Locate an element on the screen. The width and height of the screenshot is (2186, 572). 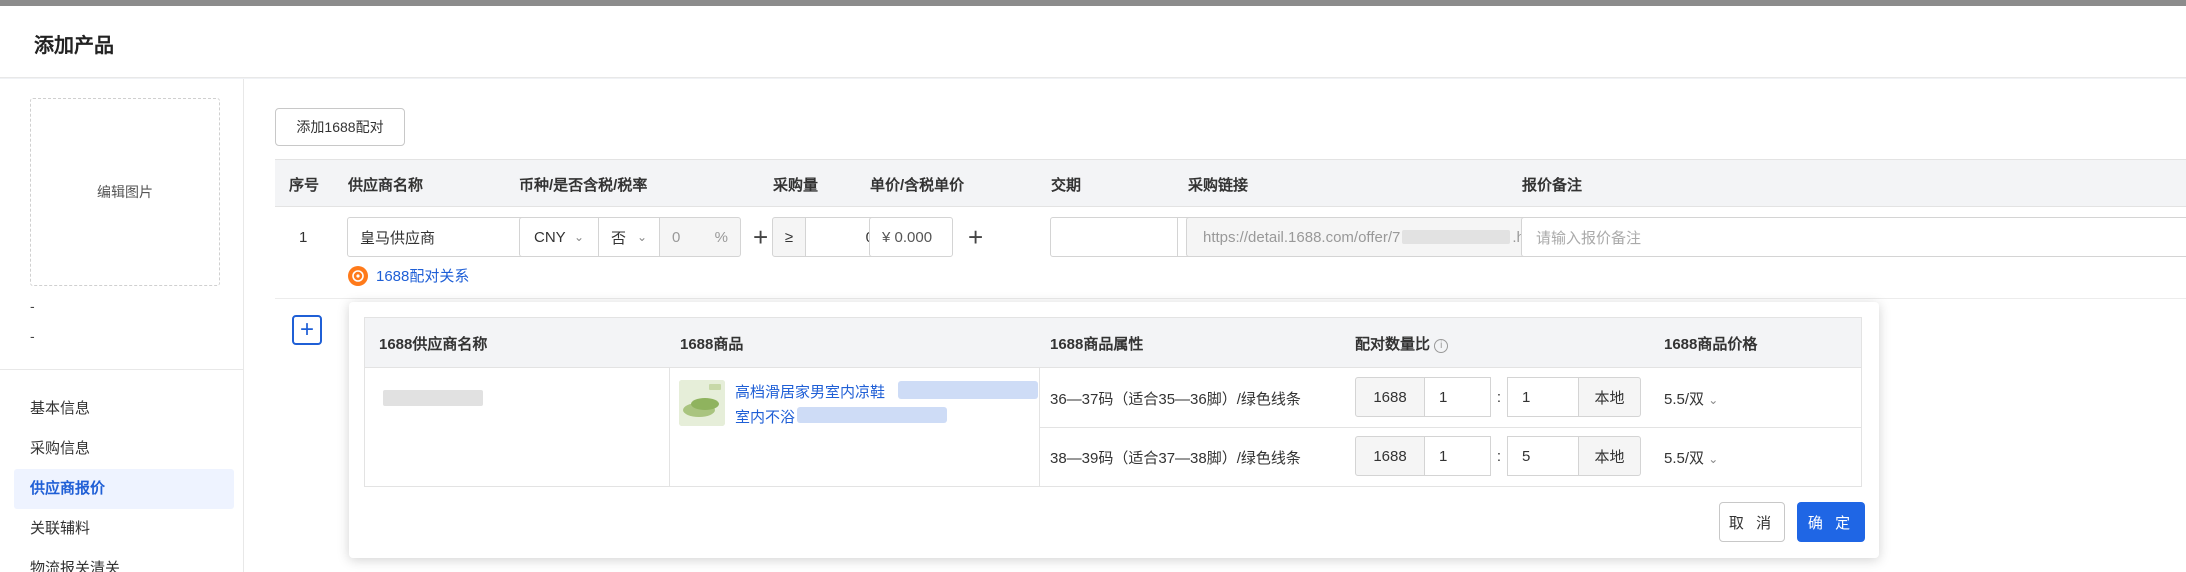
sidebar-item-logistics-customs: 物流报关清关 is located at coordinates (124, 560).